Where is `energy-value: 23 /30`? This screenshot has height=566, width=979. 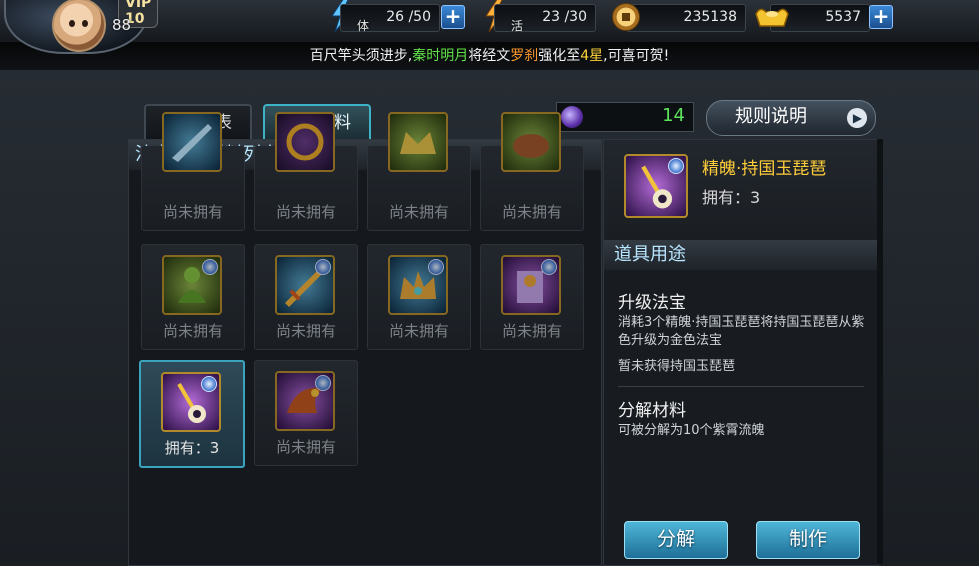 energy-value: 23 /30 is located at coordinates (564, 17).